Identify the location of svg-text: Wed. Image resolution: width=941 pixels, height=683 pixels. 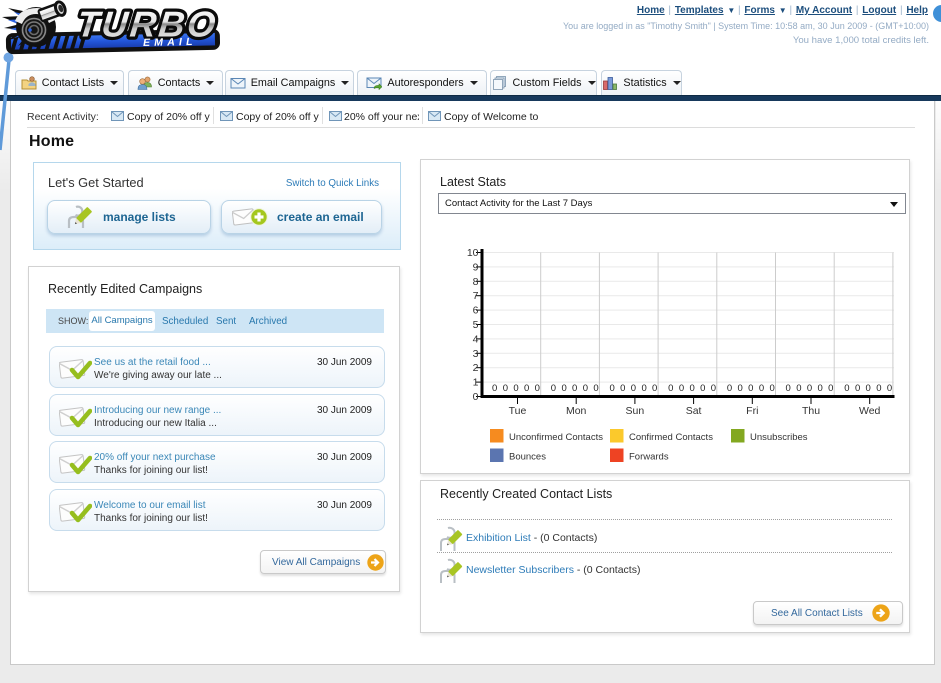
(870, 411).